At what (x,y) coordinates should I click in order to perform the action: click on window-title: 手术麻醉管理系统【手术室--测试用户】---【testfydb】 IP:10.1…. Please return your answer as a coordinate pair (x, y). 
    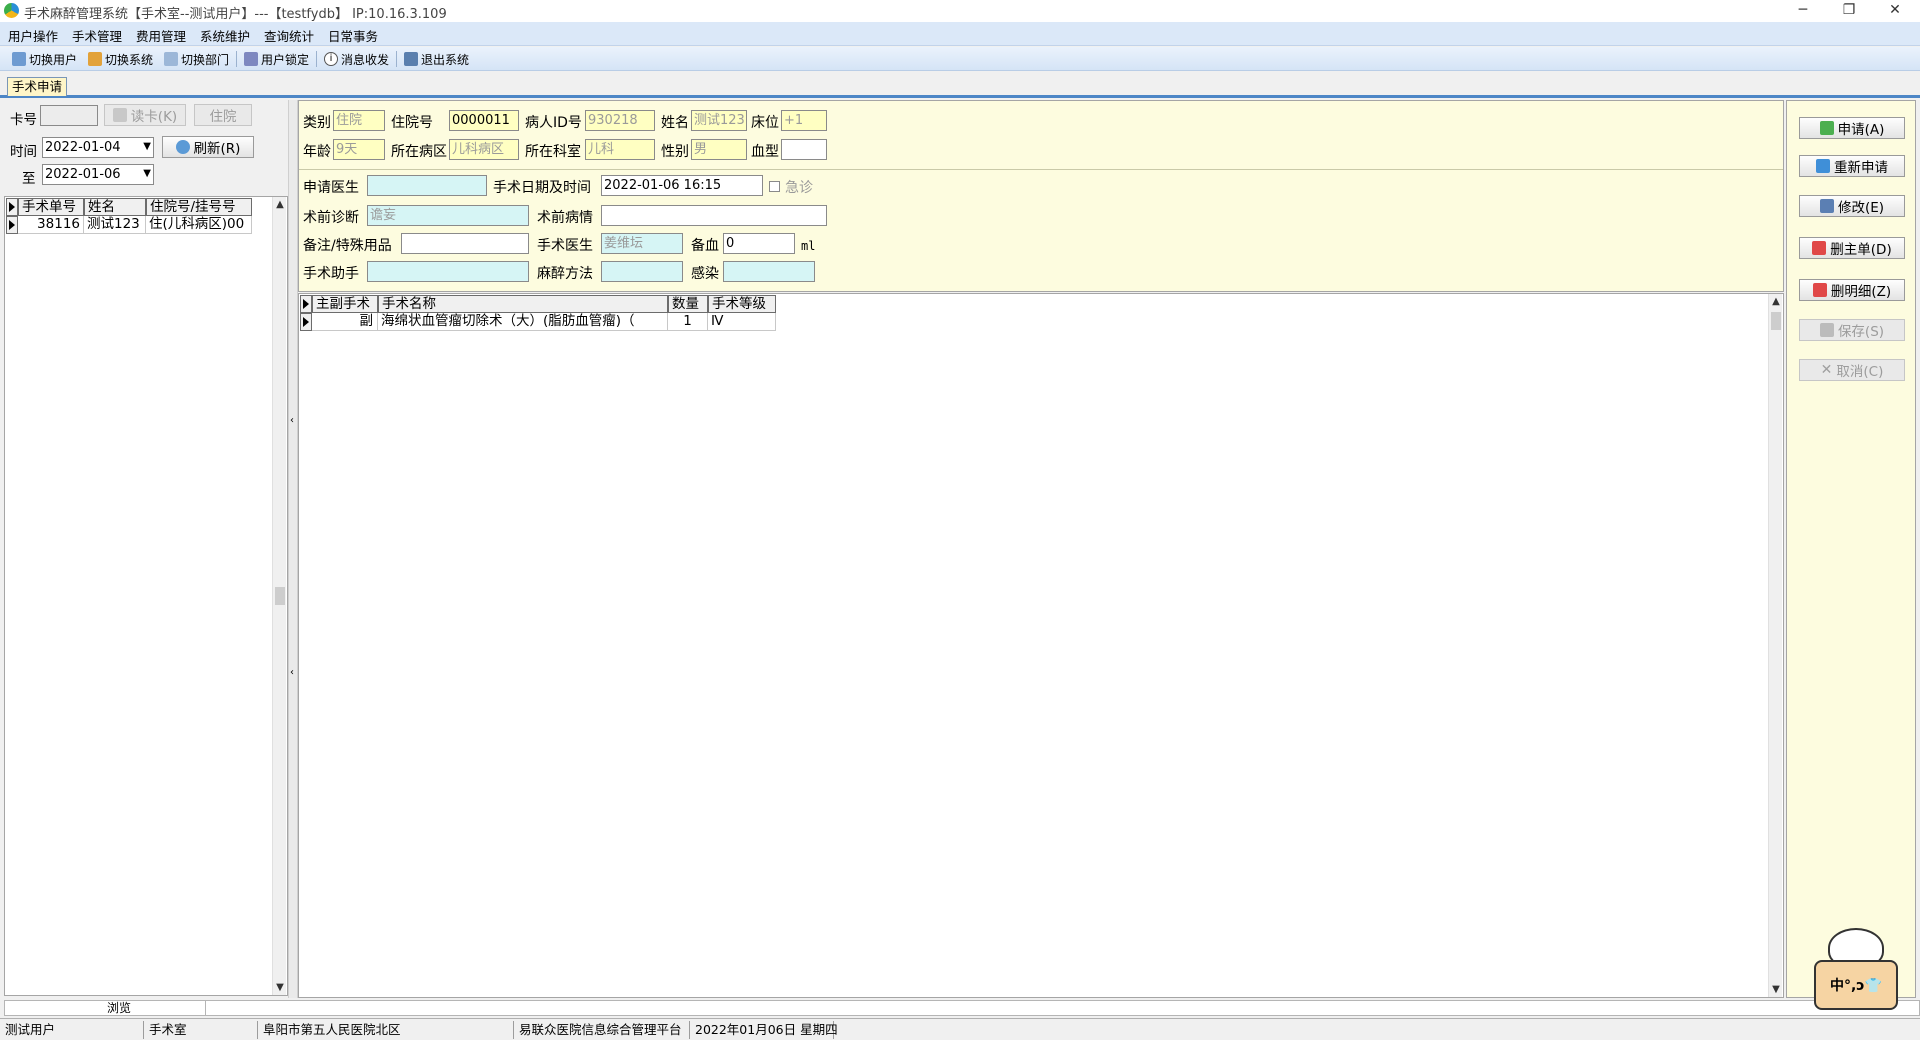
    Looking at the image, I should click on (235, 14).